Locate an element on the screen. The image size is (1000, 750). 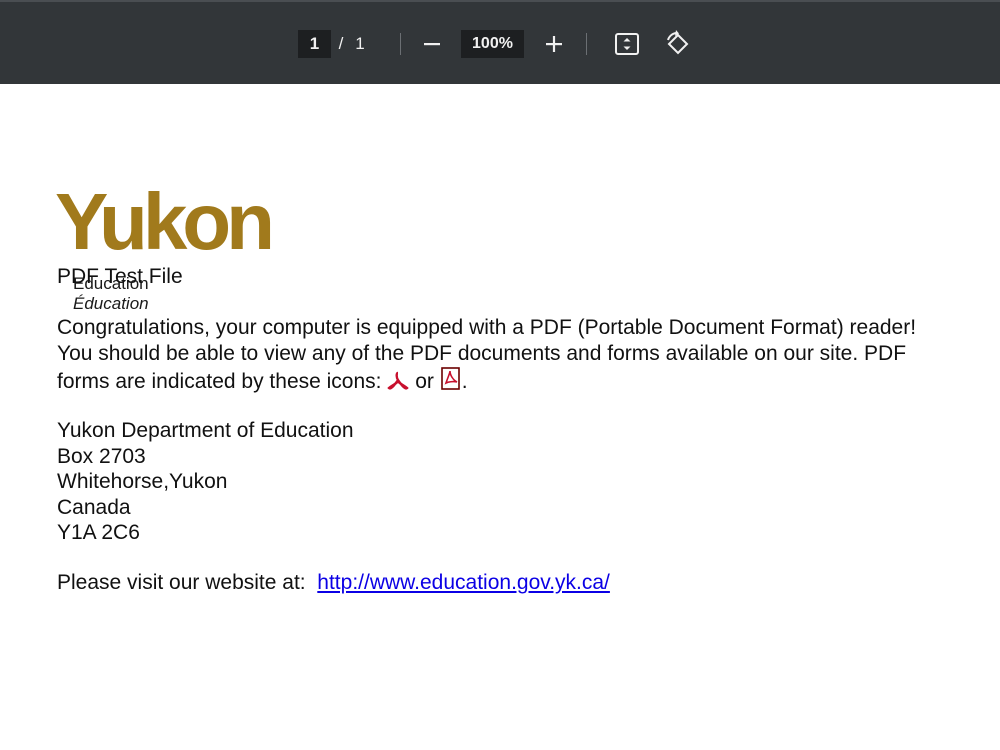
logo-wordmark: Yukon is located at coordinates (165, 221).